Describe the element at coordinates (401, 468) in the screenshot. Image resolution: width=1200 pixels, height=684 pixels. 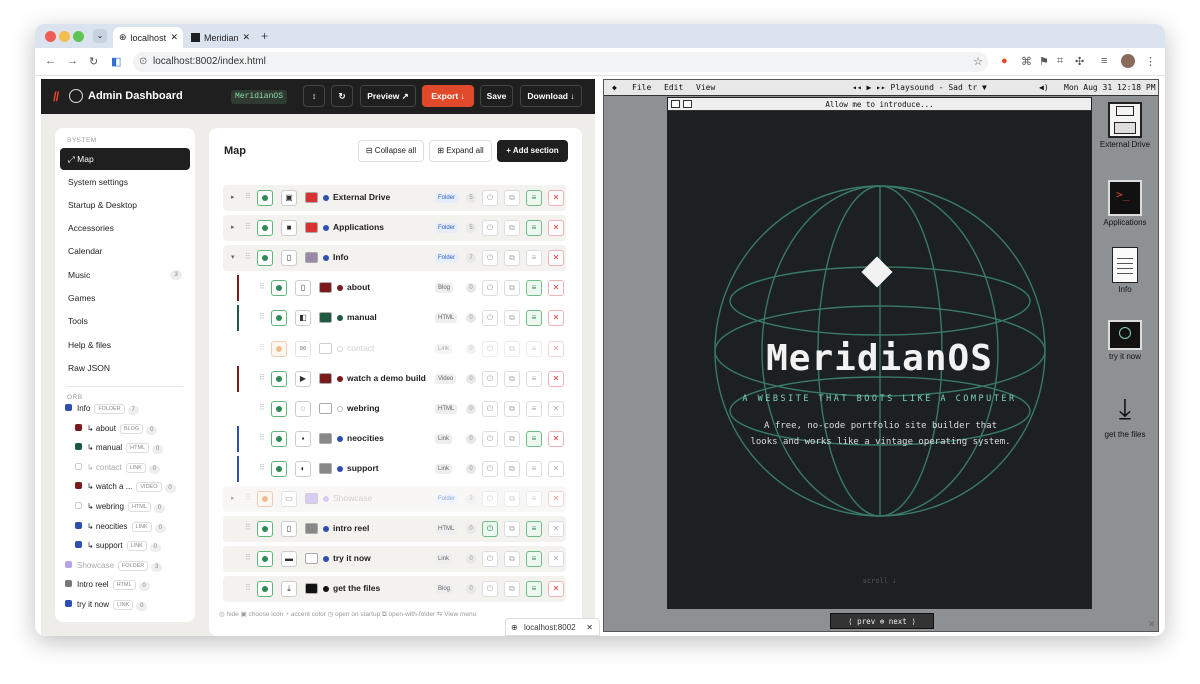
I see `map-row: ⠿ ◐ support Link 0 ⏻ ⧉ ≡ ✕` at that location.